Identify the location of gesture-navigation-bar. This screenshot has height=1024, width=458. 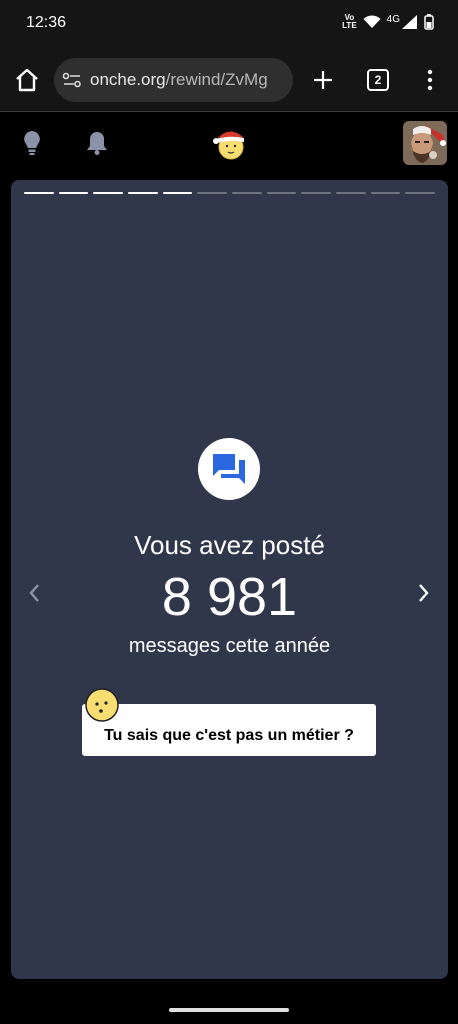
(229, 1010).